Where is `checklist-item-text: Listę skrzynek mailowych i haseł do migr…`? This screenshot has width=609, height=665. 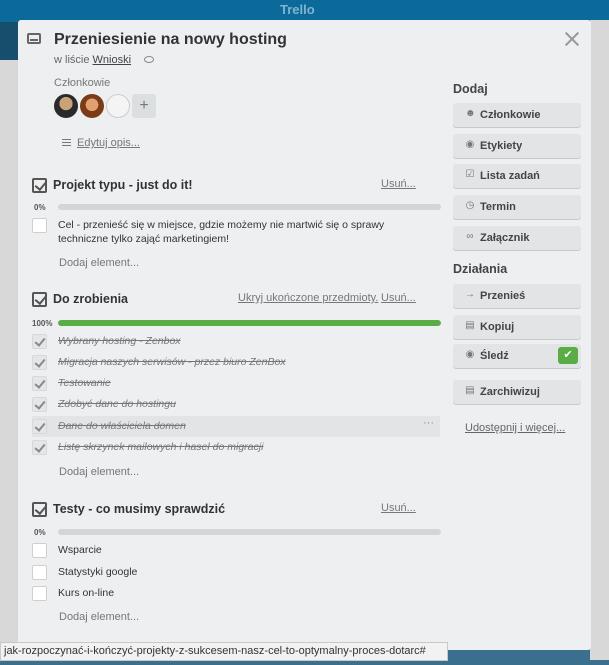
checklist-item-text: Listę skrzynek mailowych i haseł do migr… is located at coordinates (160, 447).